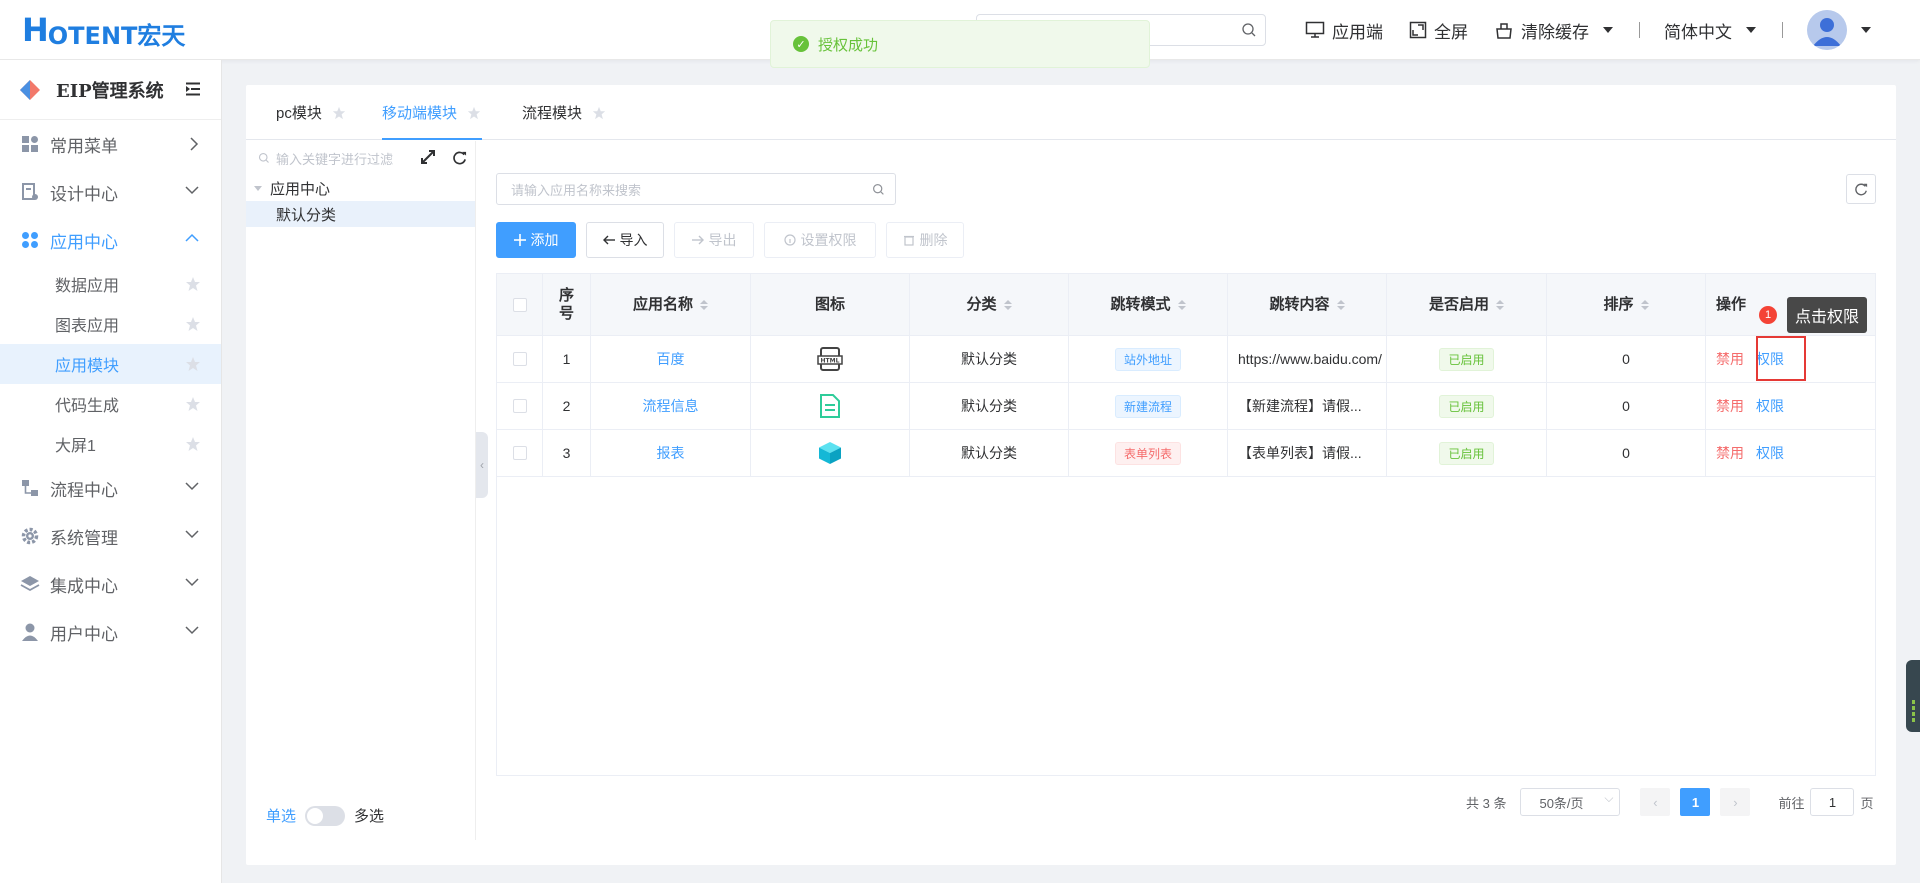  Describe the element at coordinates (567, 359) in the screenshot. I see `cell-index: 1` at that location.